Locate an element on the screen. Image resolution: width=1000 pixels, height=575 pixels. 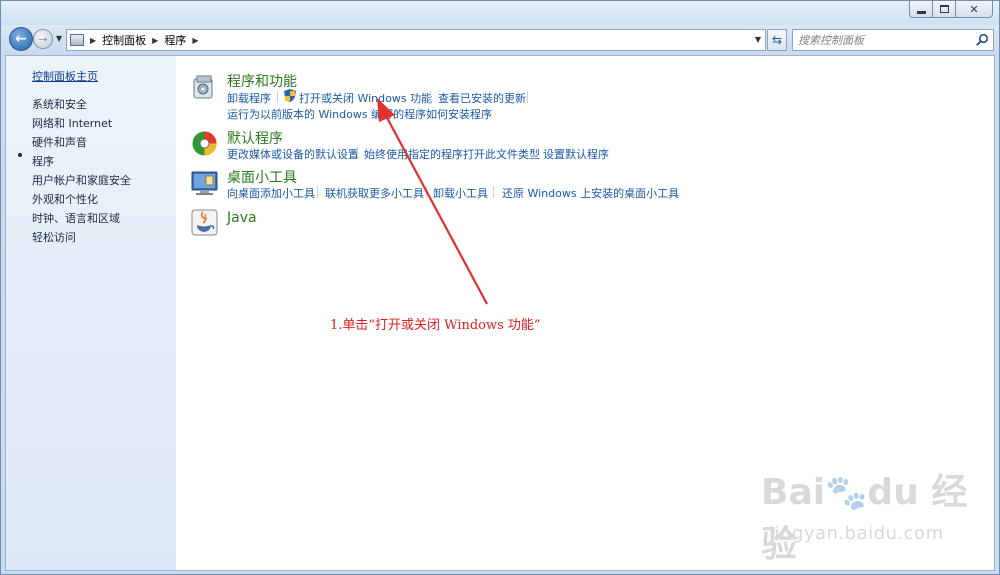
arrow-left-icon: ← is located at coordinates (21, 39).